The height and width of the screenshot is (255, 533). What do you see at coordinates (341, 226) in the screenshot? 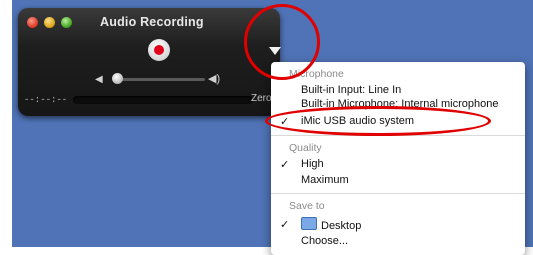
I see `menu-item-desktop-label: Desktop` at bounding box center [341, 226].